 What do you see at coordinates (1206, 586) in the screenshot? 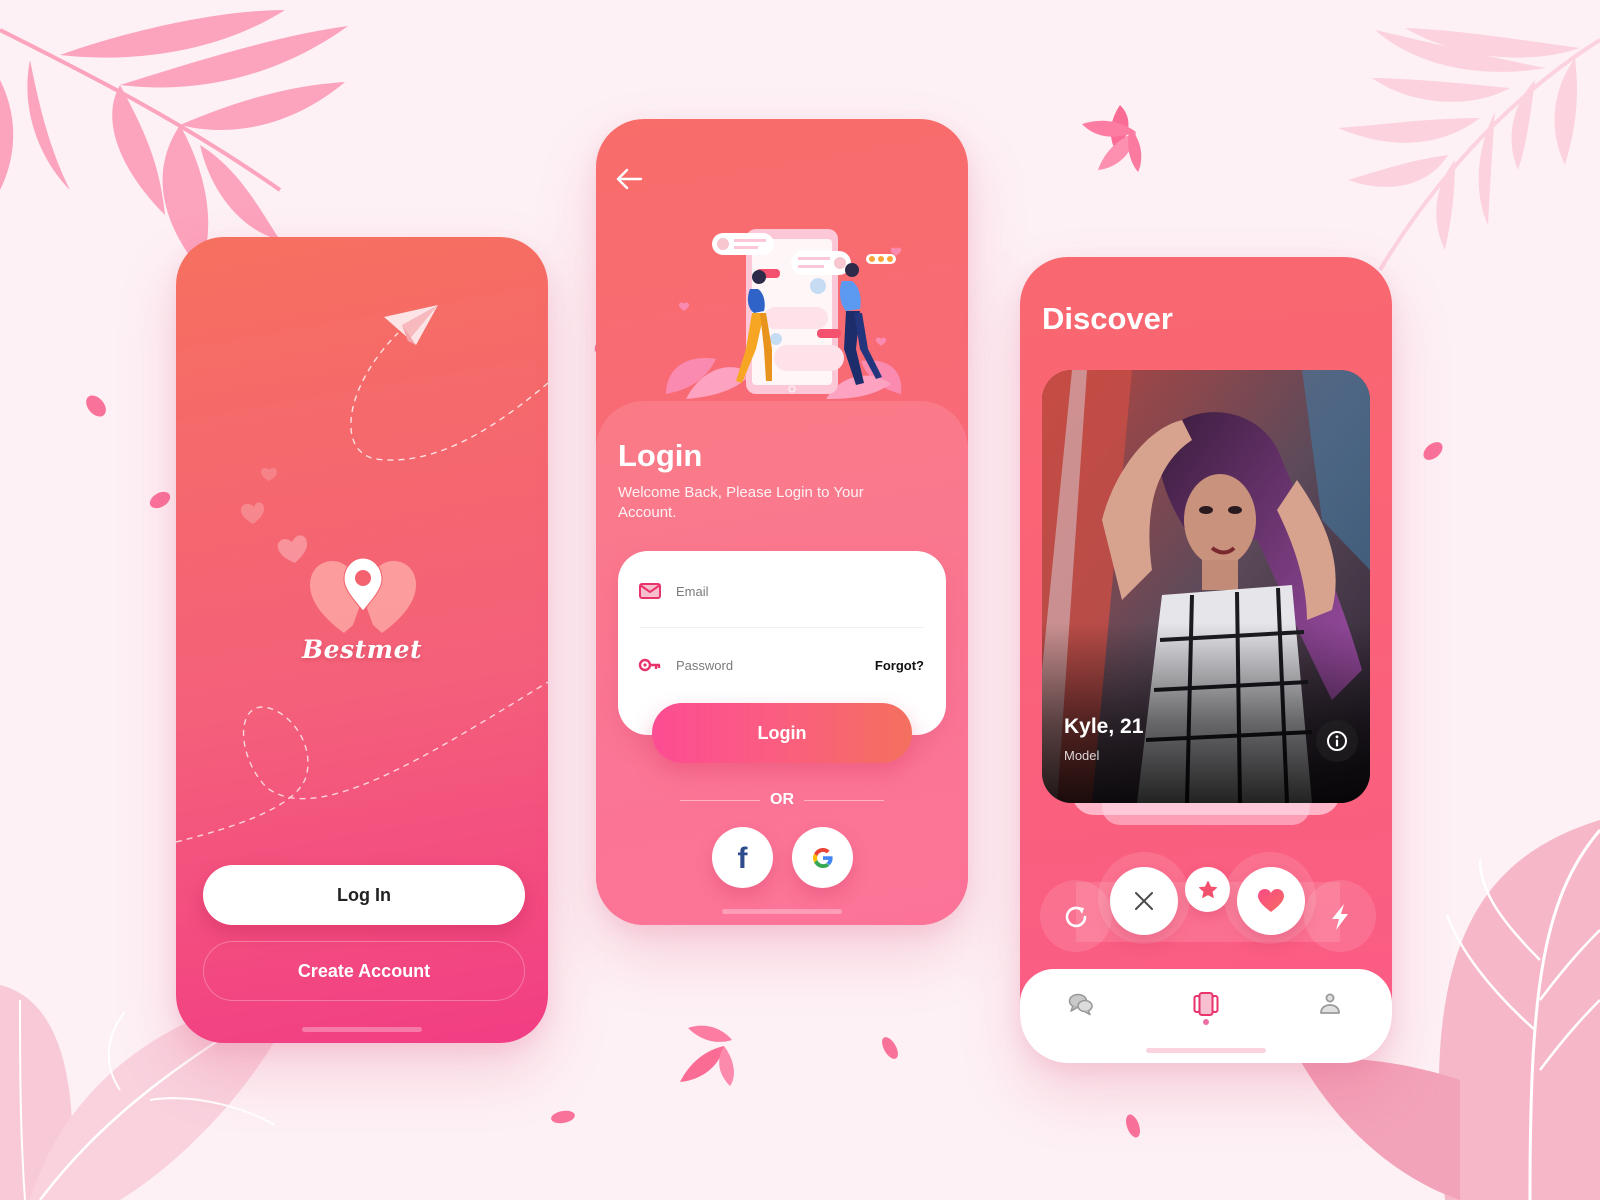
I see `profile-card: Kyle, 21 Model` at bounding box center [1206, 586].